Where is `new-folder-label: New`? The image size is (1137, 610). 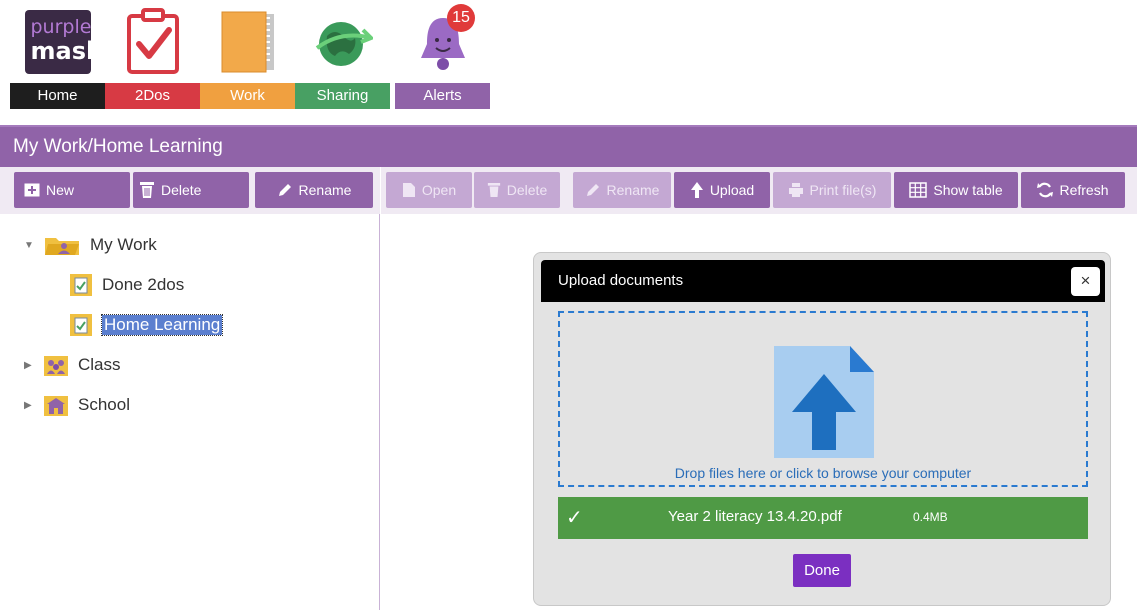 new-folder-label: New is located at coordinates (60, 190).